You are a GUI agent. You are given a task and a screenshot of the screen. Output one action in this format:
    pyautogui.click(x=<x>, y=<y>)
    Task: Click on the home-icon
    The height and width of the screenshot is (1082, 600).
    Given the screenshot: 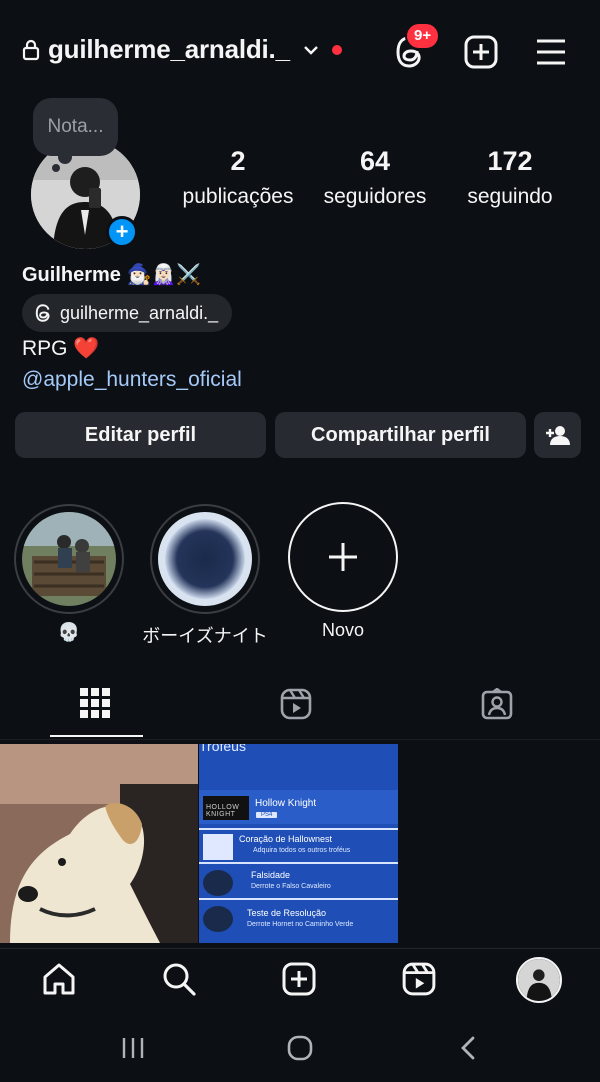 What is the action you would take?
    pyautogui.click(x=59, y=979)
    